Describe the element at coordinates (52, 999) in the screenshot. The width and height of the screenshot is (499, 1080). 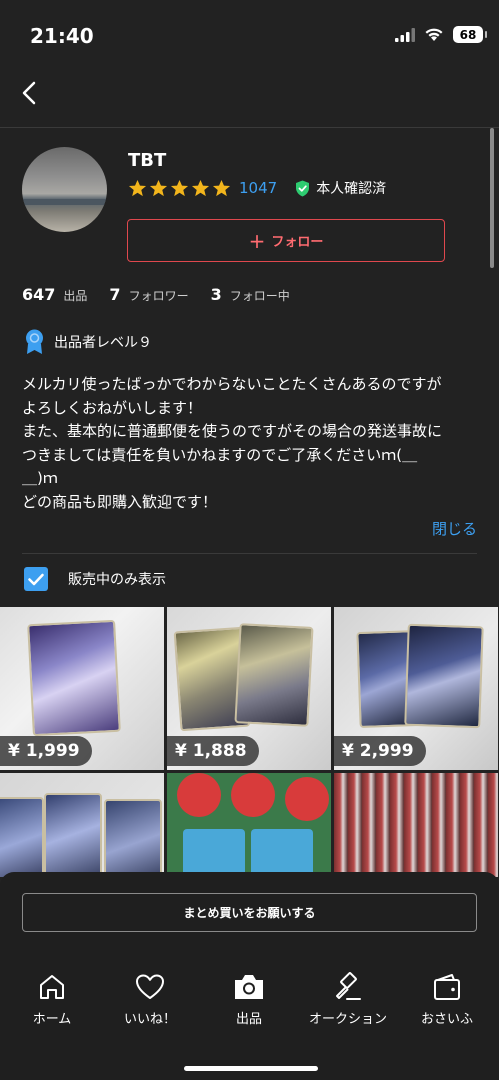
I see `tab-home: ホーム` at that location.